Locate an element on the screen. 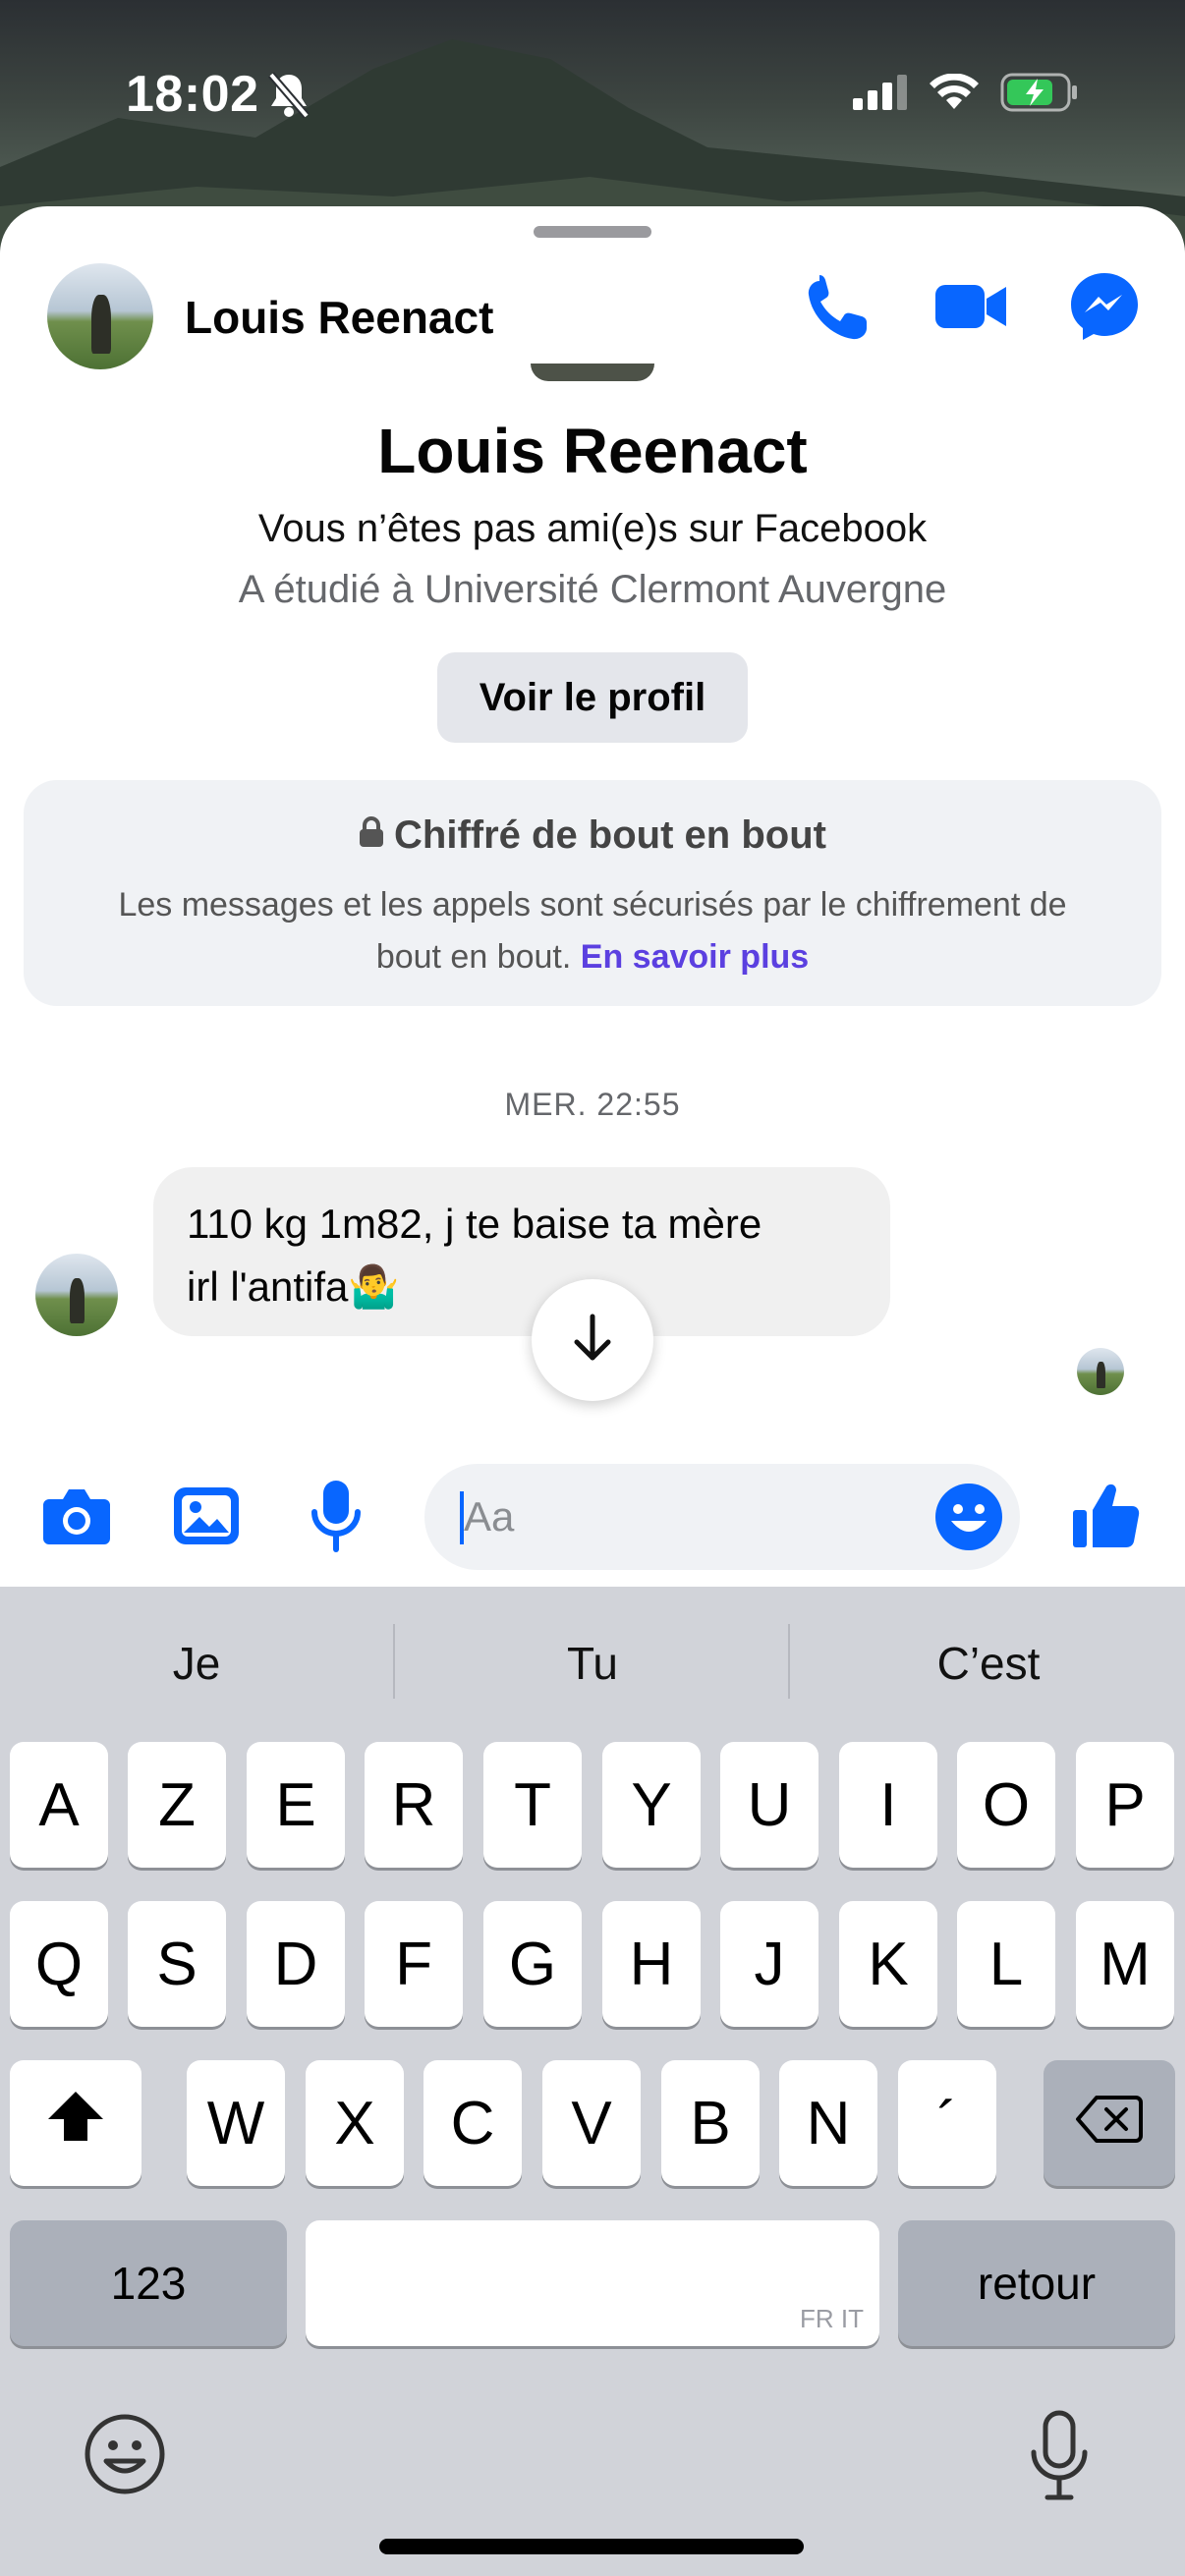  message-input-container is located at coordinates (722, 1517).